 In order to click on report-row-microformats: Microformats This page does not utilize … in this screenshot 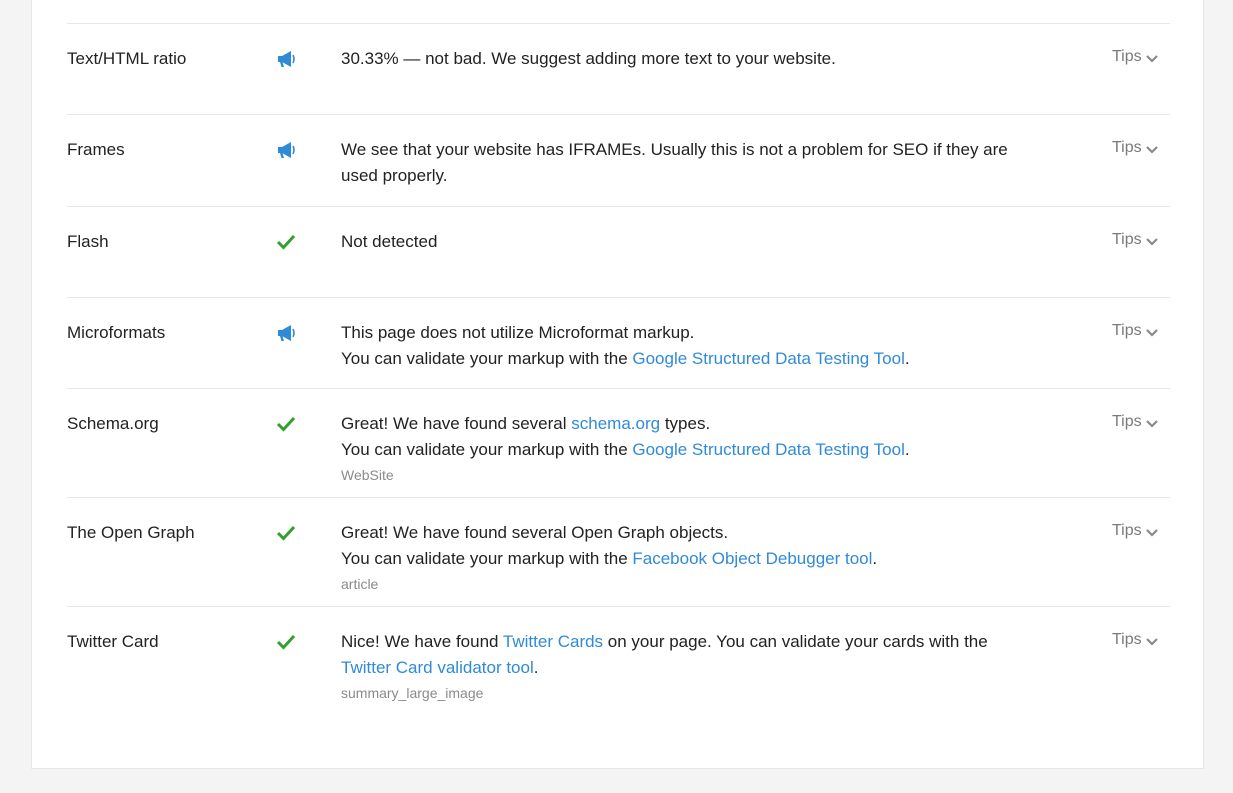, I will do `click(618, 342)`.